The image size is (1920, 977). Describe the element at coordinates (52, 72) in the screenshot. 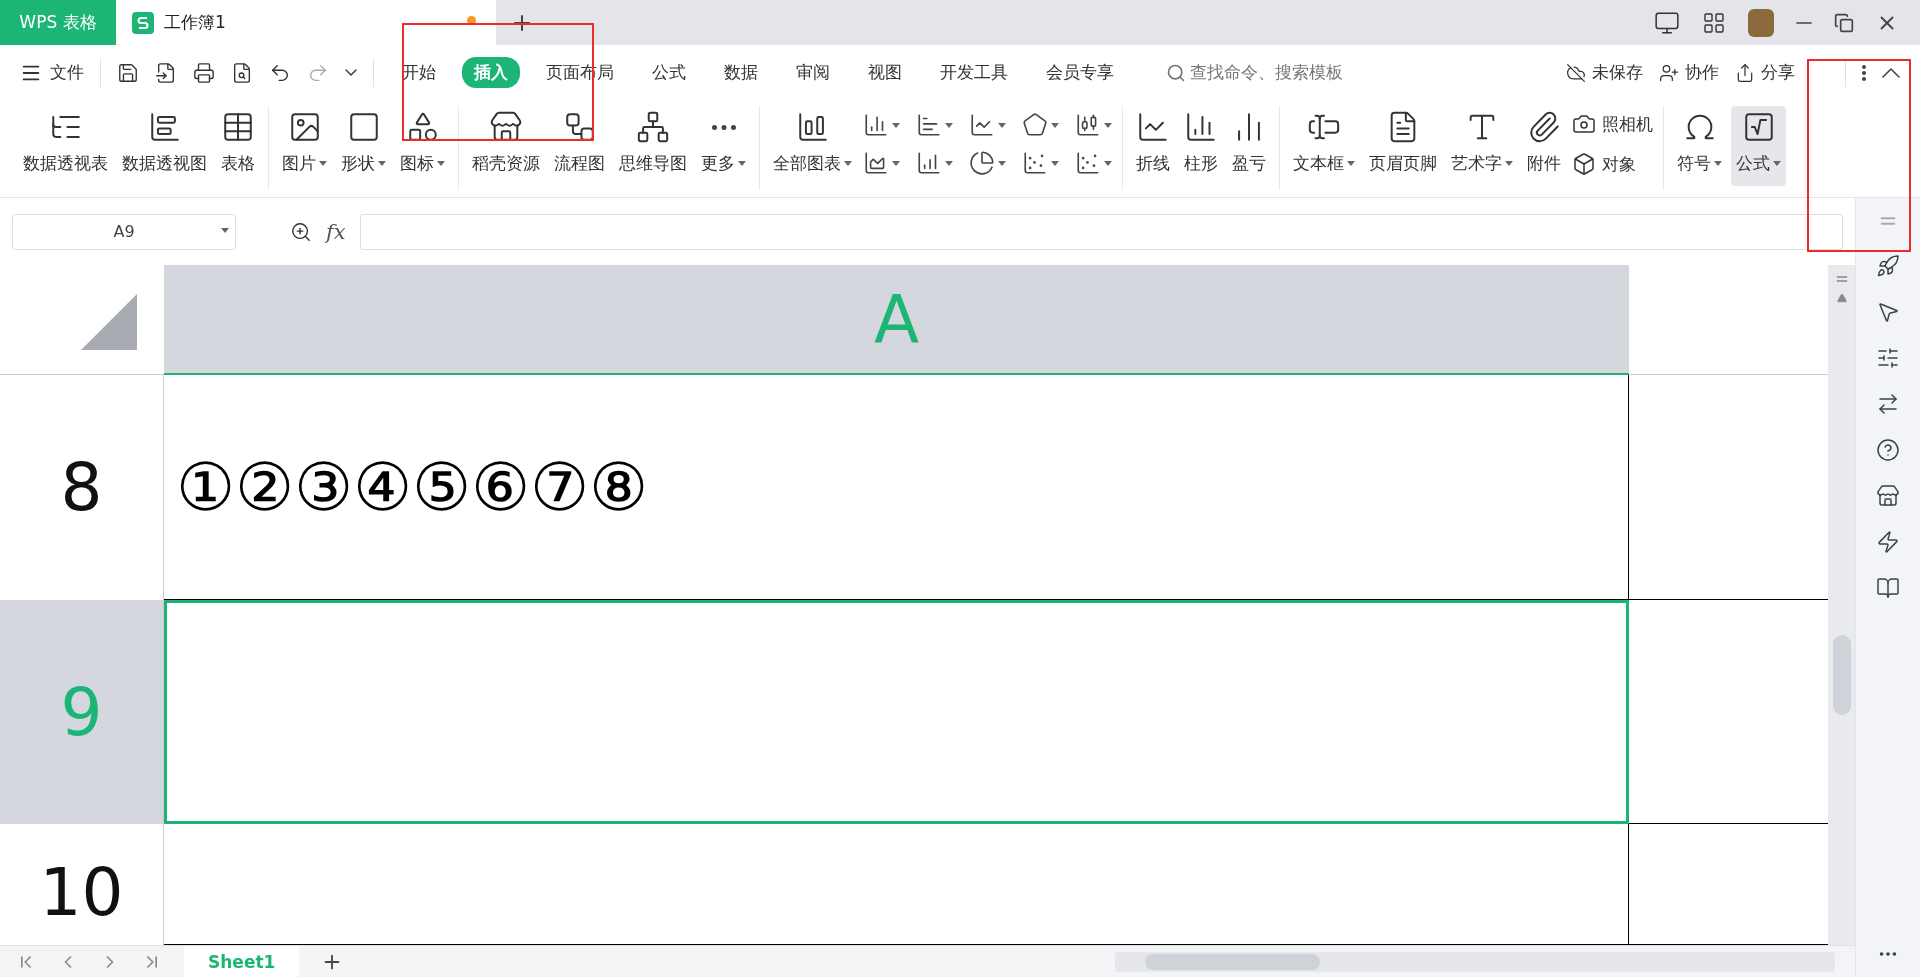

I see `file-menu: 文件` at that location.